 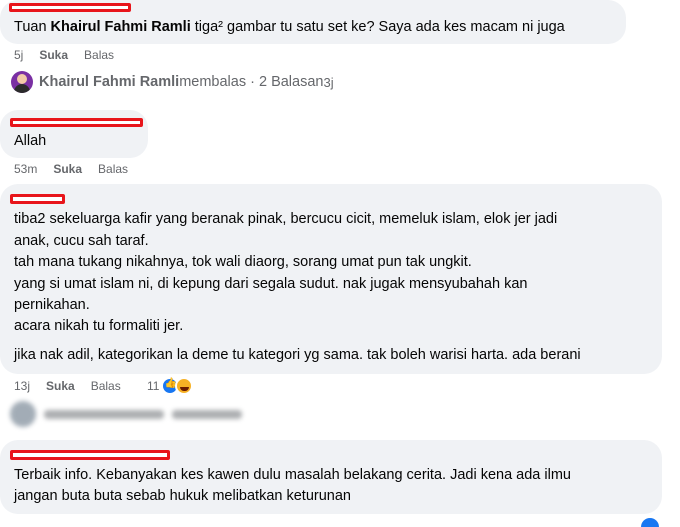 I want to click on comment-1-time: 5j, so click(x=18, y=55).